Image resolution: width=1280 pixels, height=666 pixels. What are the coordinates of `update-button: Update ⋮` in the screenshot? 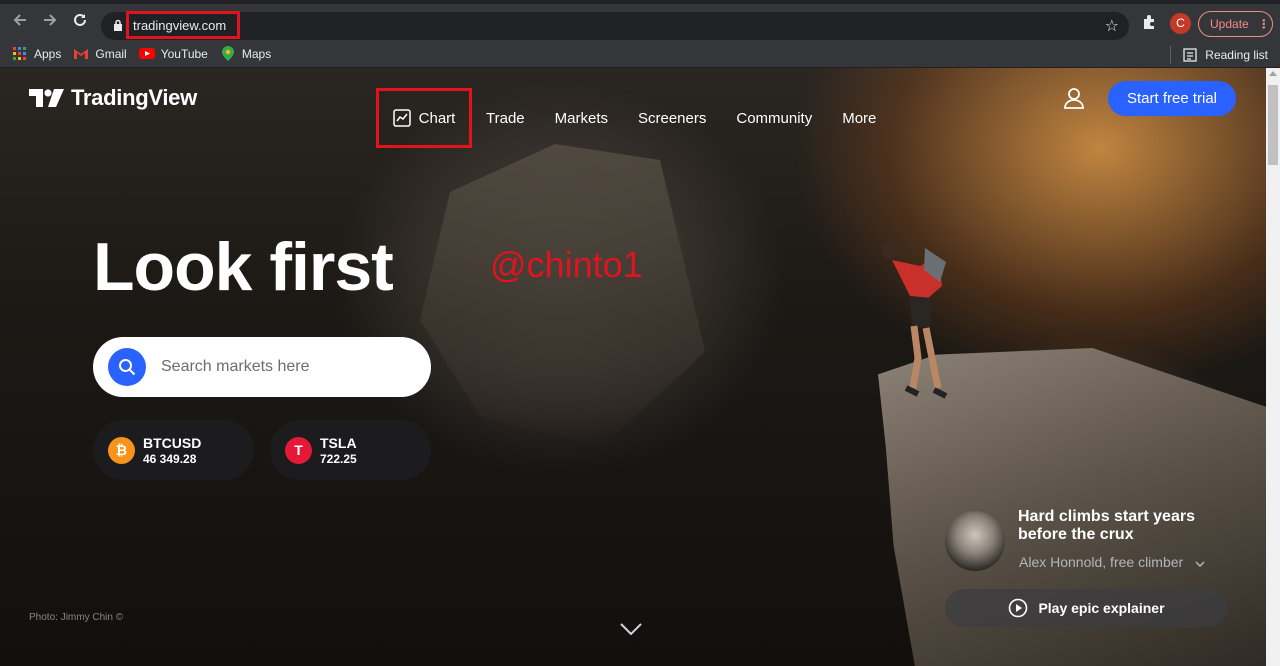 It's located at (1235, 24).